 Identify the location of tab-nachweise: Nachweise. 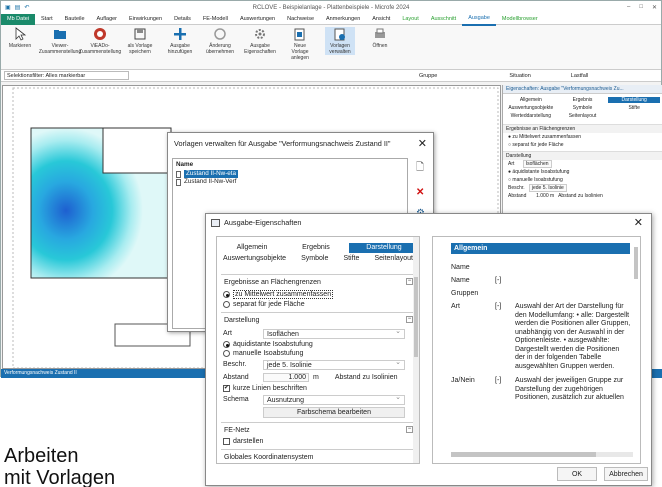
(300, 19).